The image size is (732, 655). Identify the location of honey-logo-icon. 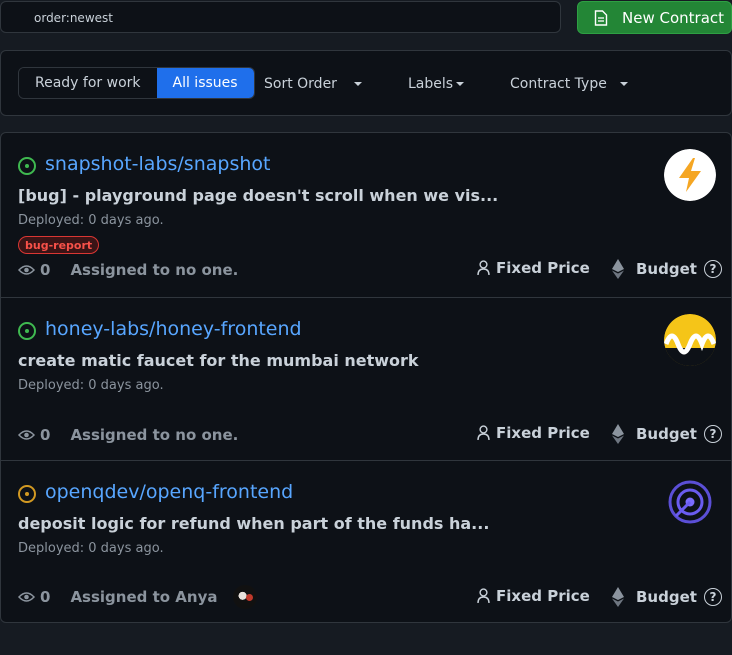
(690, 340).